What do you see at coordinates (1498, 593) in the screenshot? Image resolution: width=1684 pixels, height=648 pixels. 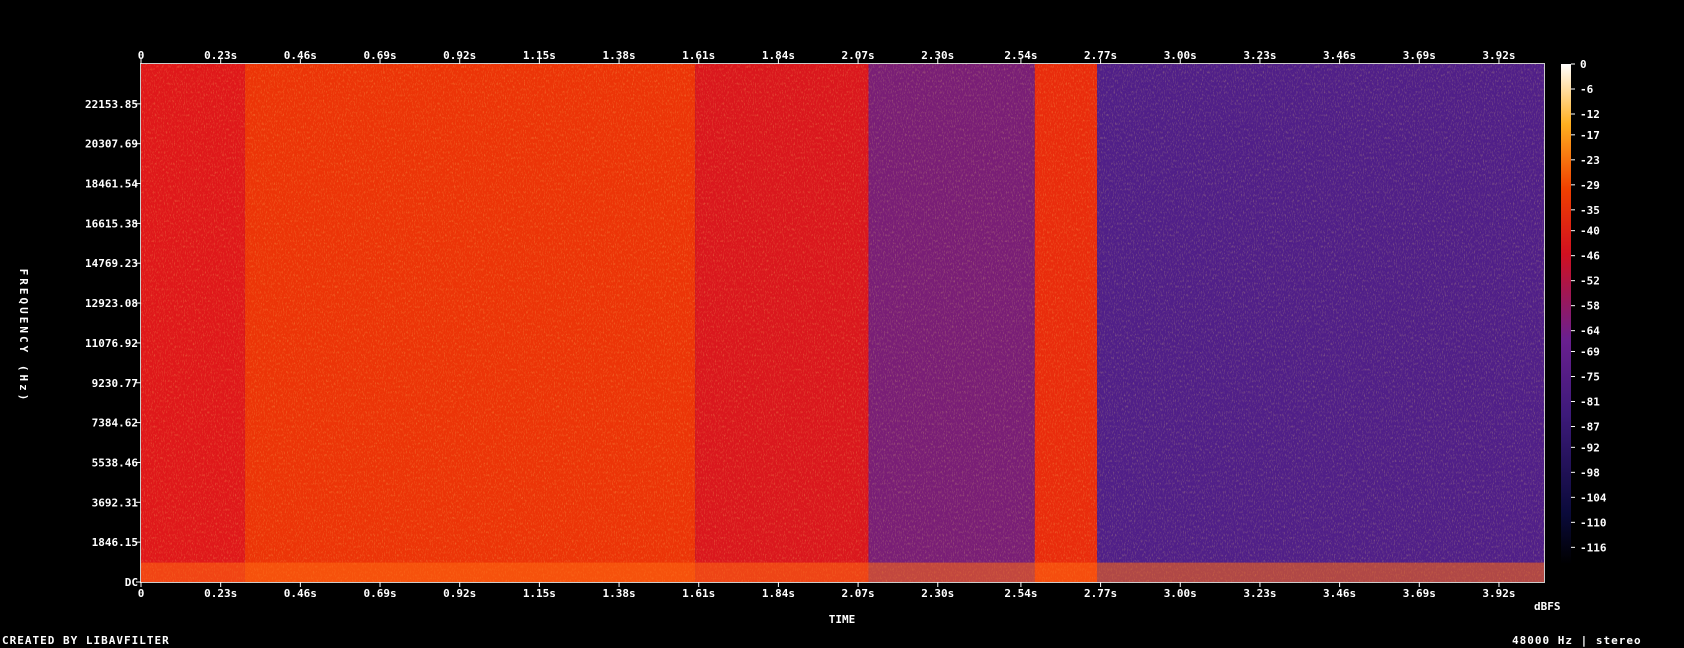 I see `x-bottom-tick-label: 3.92s` at bounding box center [1498, 593].